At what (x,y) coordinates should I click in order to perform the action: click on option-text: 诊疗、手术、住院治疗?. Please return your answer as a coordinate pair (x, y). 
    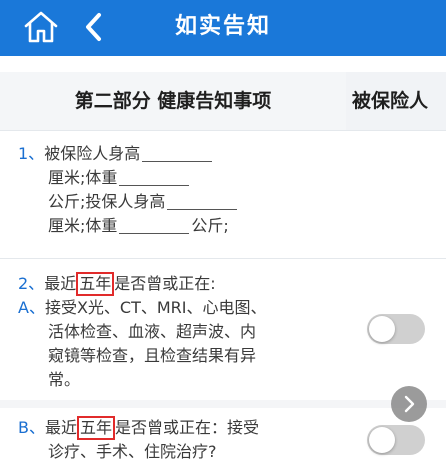
    Looking at the image, I should click on (132, 451).